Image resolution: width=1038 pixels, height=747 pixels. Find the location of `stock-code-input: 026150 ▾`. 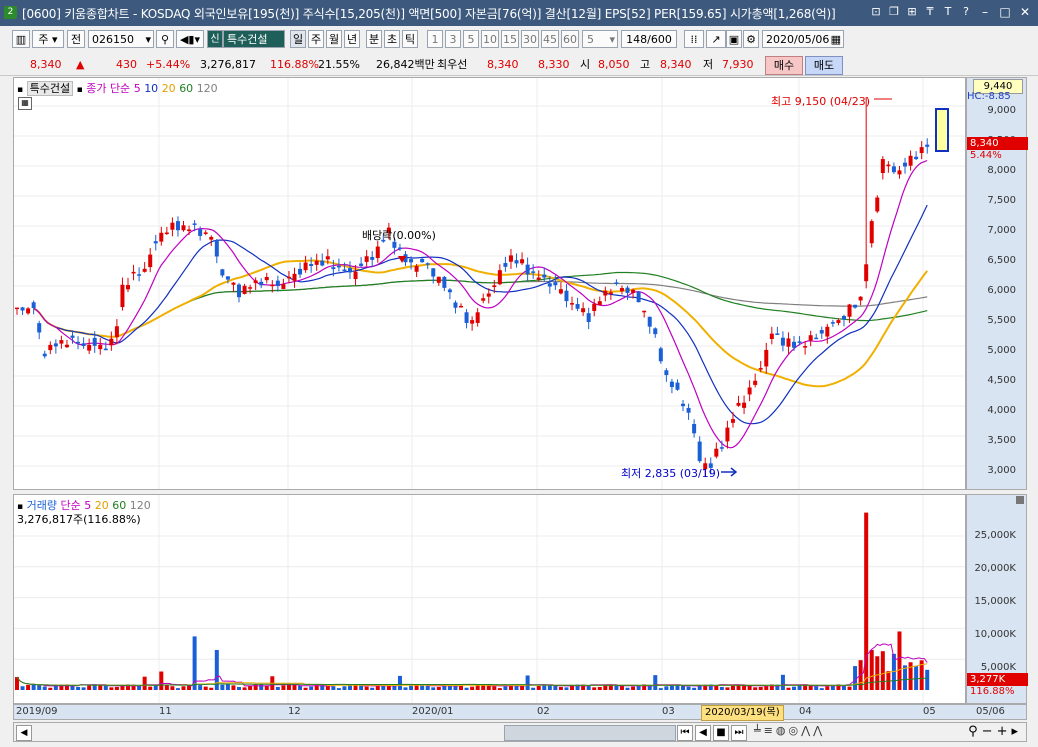

stock-code-input: 026150 ▾ is located at coordinates (121, 39).